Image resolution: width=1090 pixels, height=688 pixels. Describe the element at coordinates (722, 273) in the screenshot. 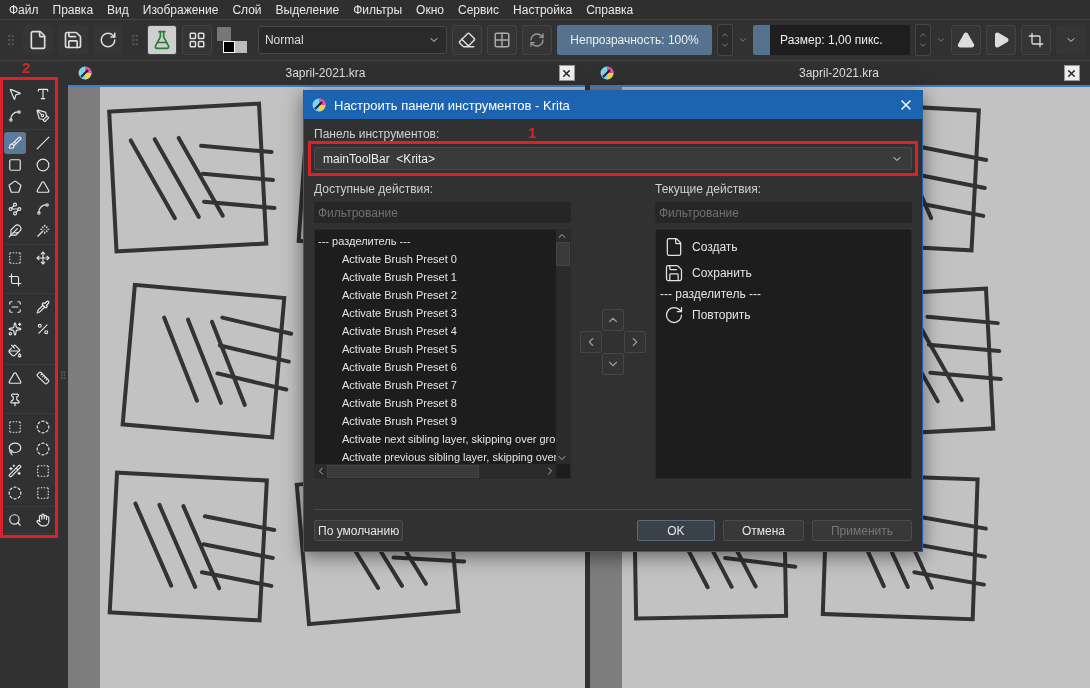

I see `action-label: Сохранить` at that location.